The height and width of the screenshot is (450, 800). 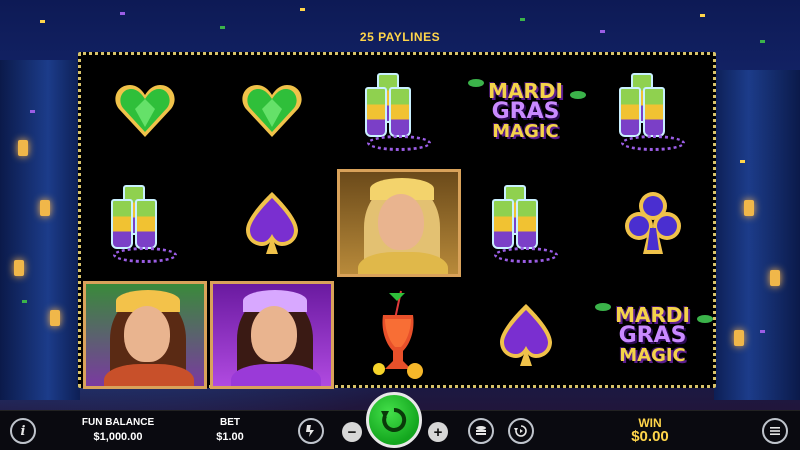 I want to click on turbo-button, so click(x=311, y=431).